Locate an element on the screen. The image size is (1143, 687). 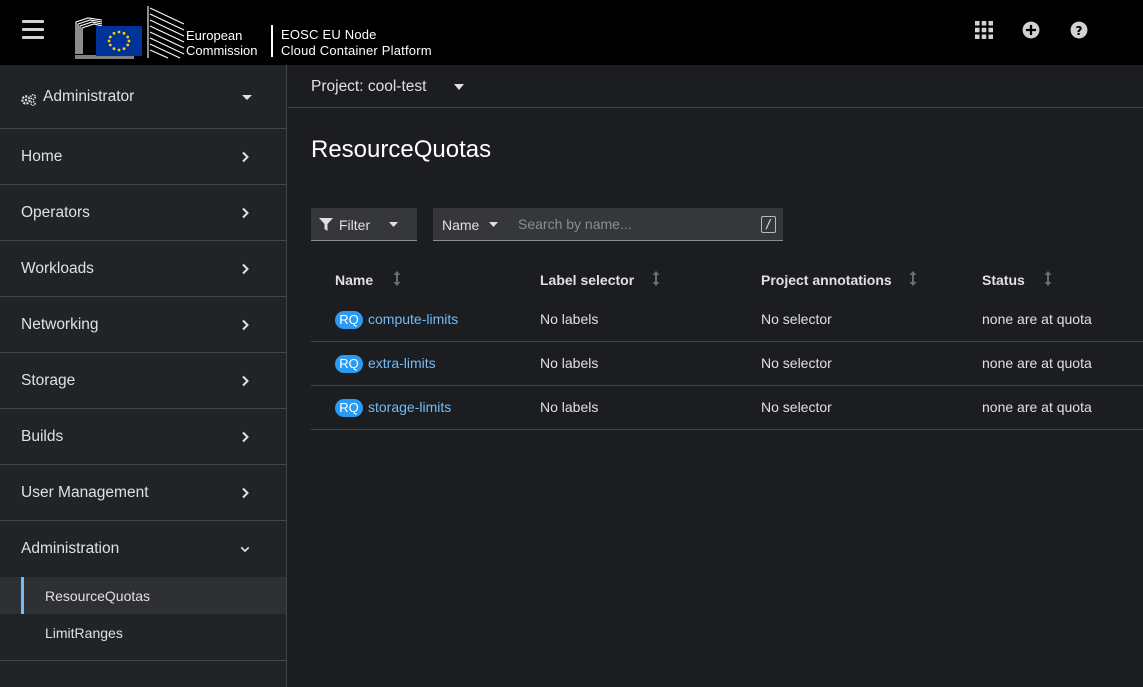
help-icon: ? is located at coordinates (1079, 30).